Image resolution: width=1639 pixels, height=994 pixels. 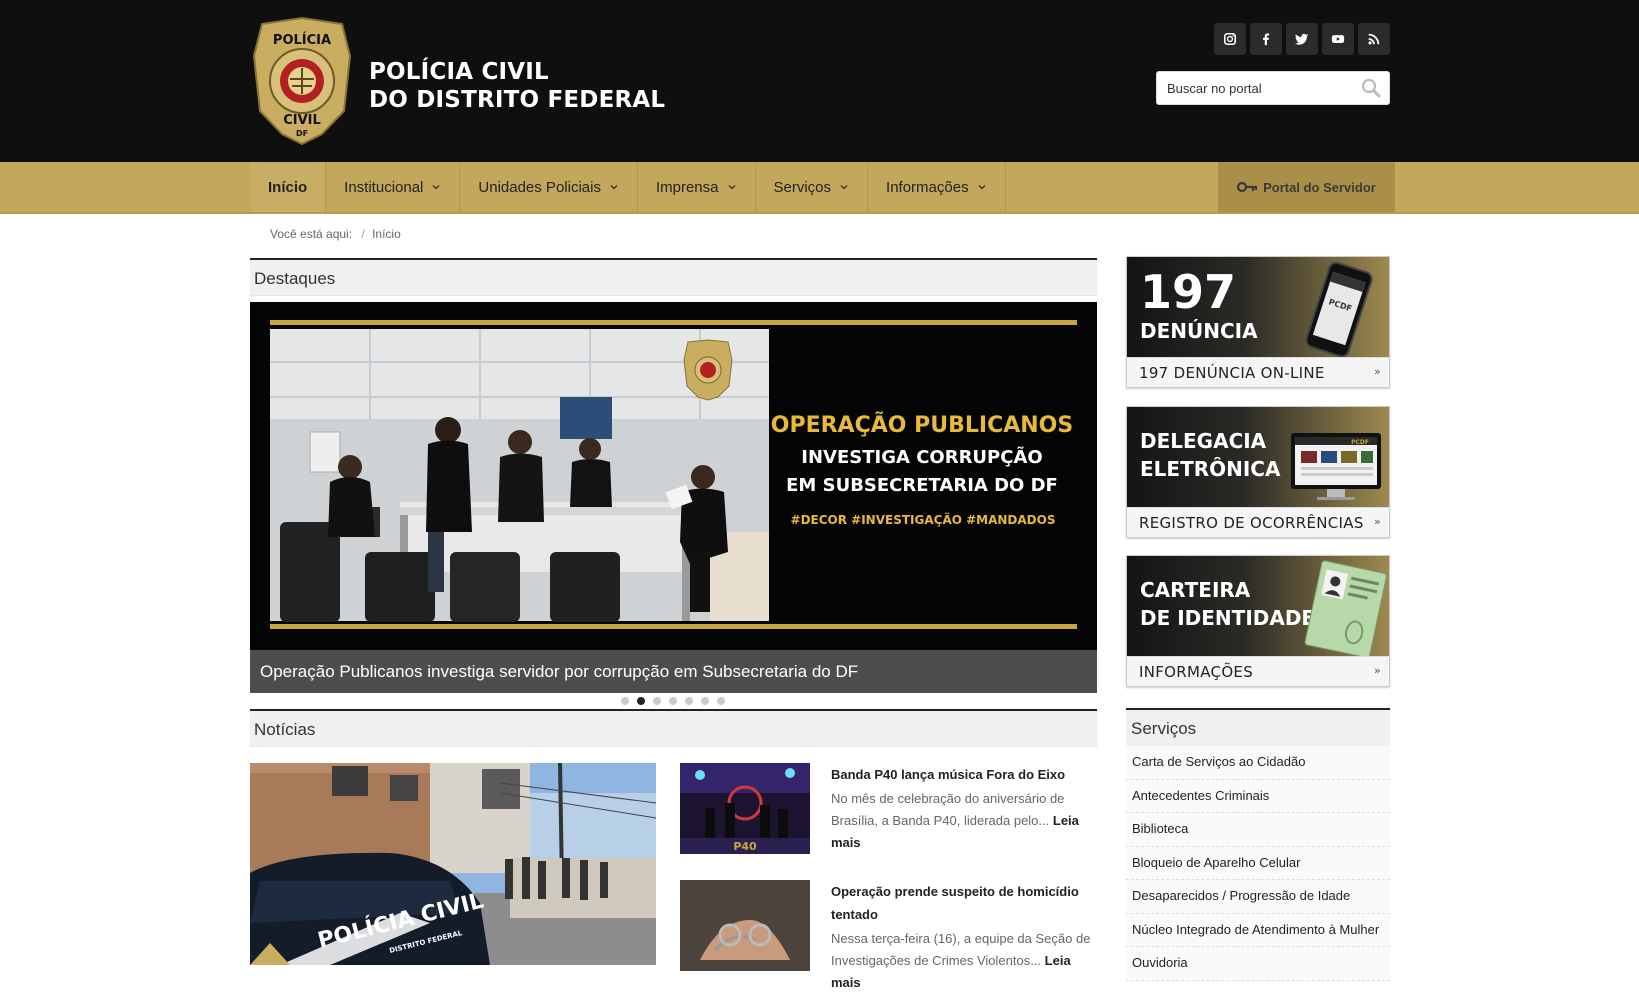 What do you see at coordinates (1196, 672) in the screenshot?
I see `banner-carteira-footer-label: INFORMAÇÕES` at bounding box center [1196, 672].